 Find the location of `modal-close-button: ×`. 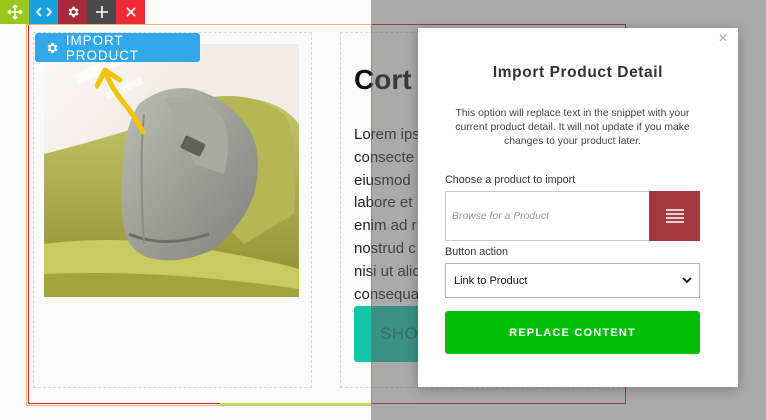

modal-close-button: × is located at coordinates (723, 39).